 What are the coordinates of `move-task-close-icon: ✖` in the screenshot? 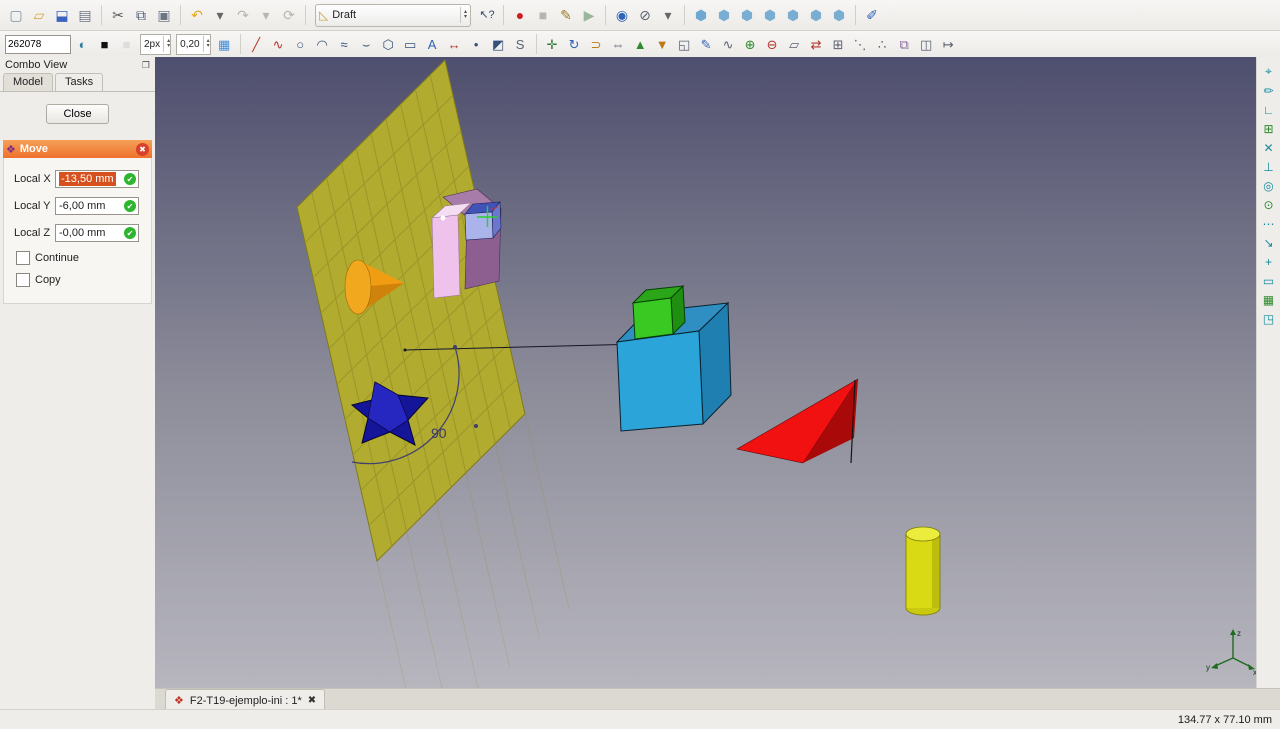 It's located at (142, 149).